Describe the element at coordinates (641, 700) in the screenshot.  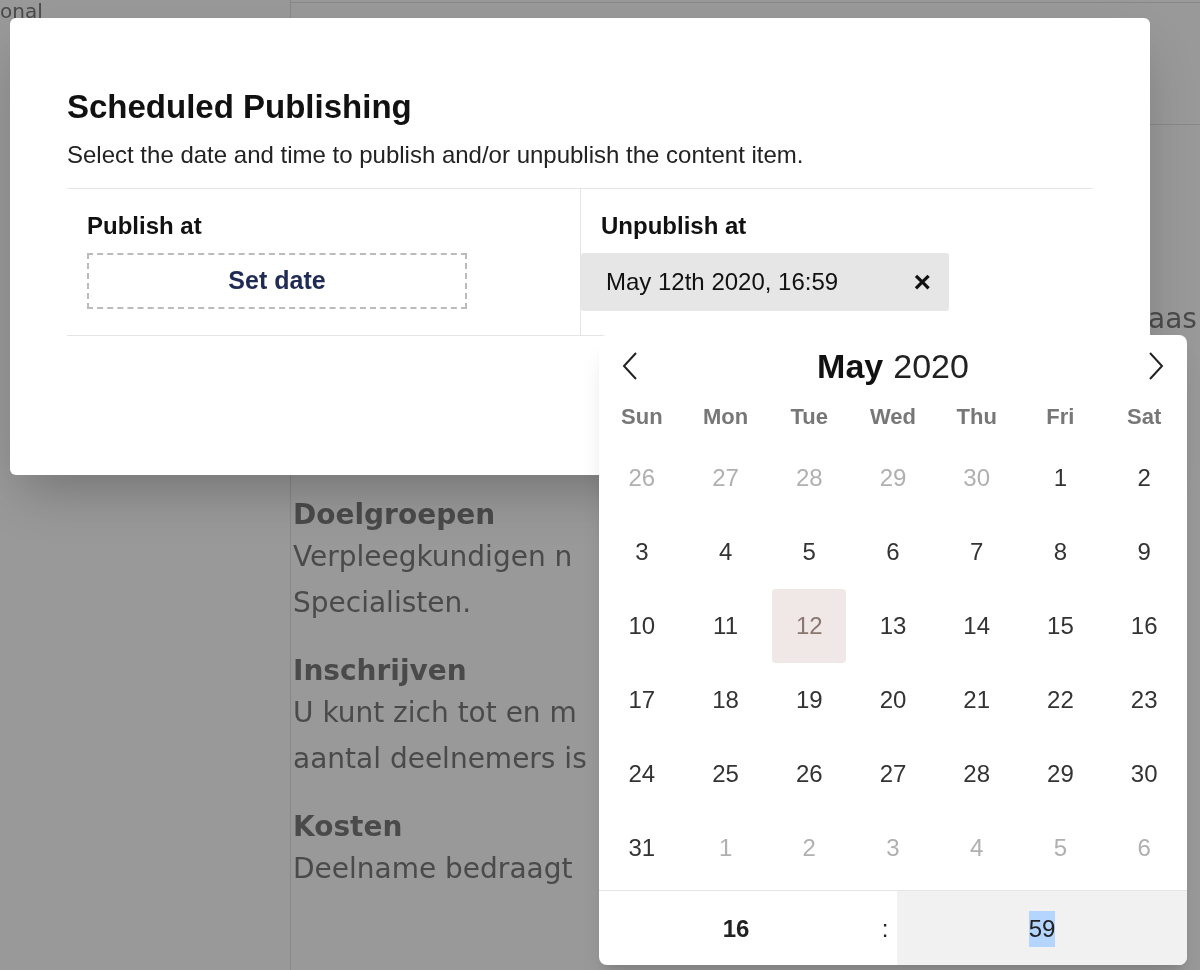
I see `calendar-day: 17` at that location.